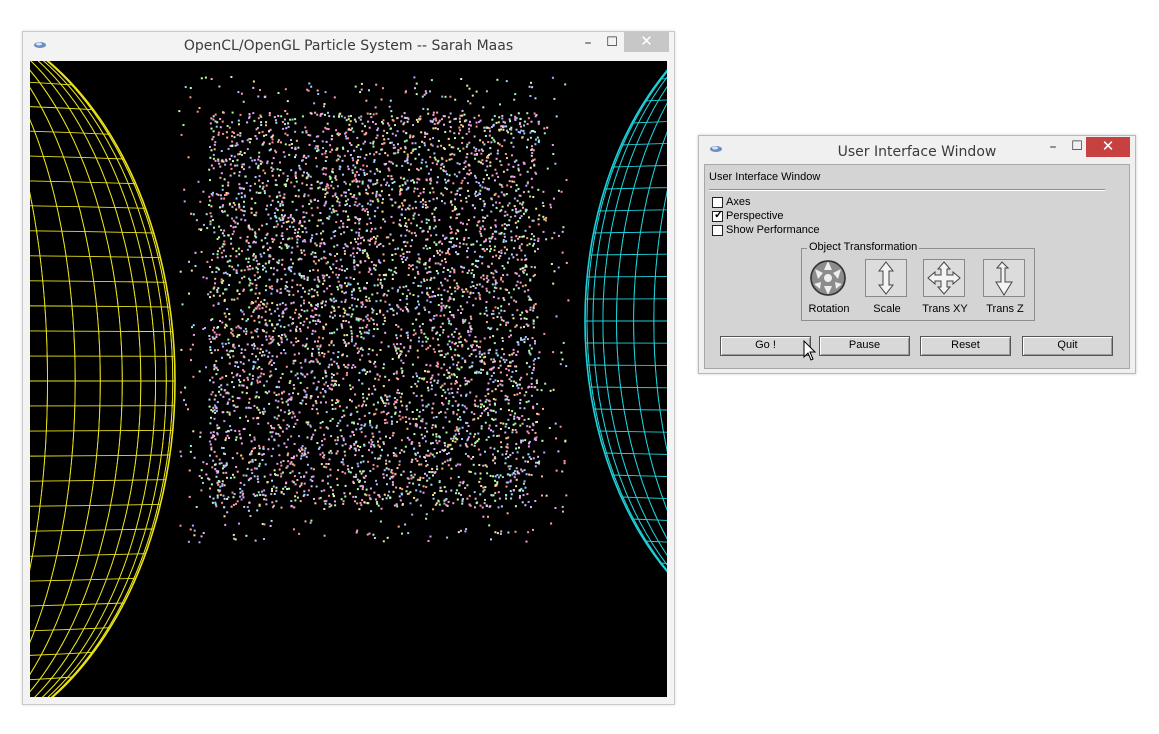 The height and width of the screenshot is (734, 1159). I want to click on close-button: ✕, so click(646, 42).